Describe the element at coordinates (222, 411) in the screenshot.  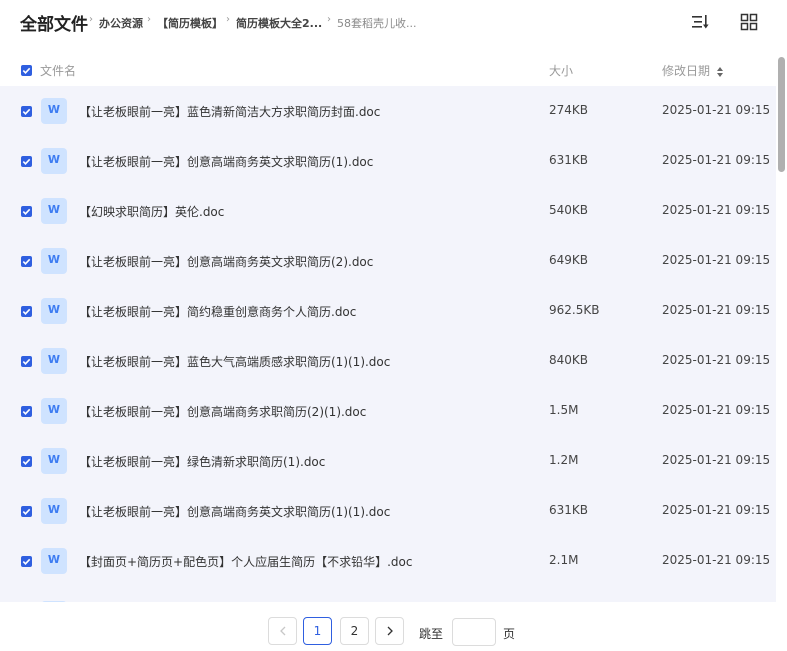
I see `file-name: 【让老板眼前一亮】创意高端商务求职简历(2)(1).doc` at that location.